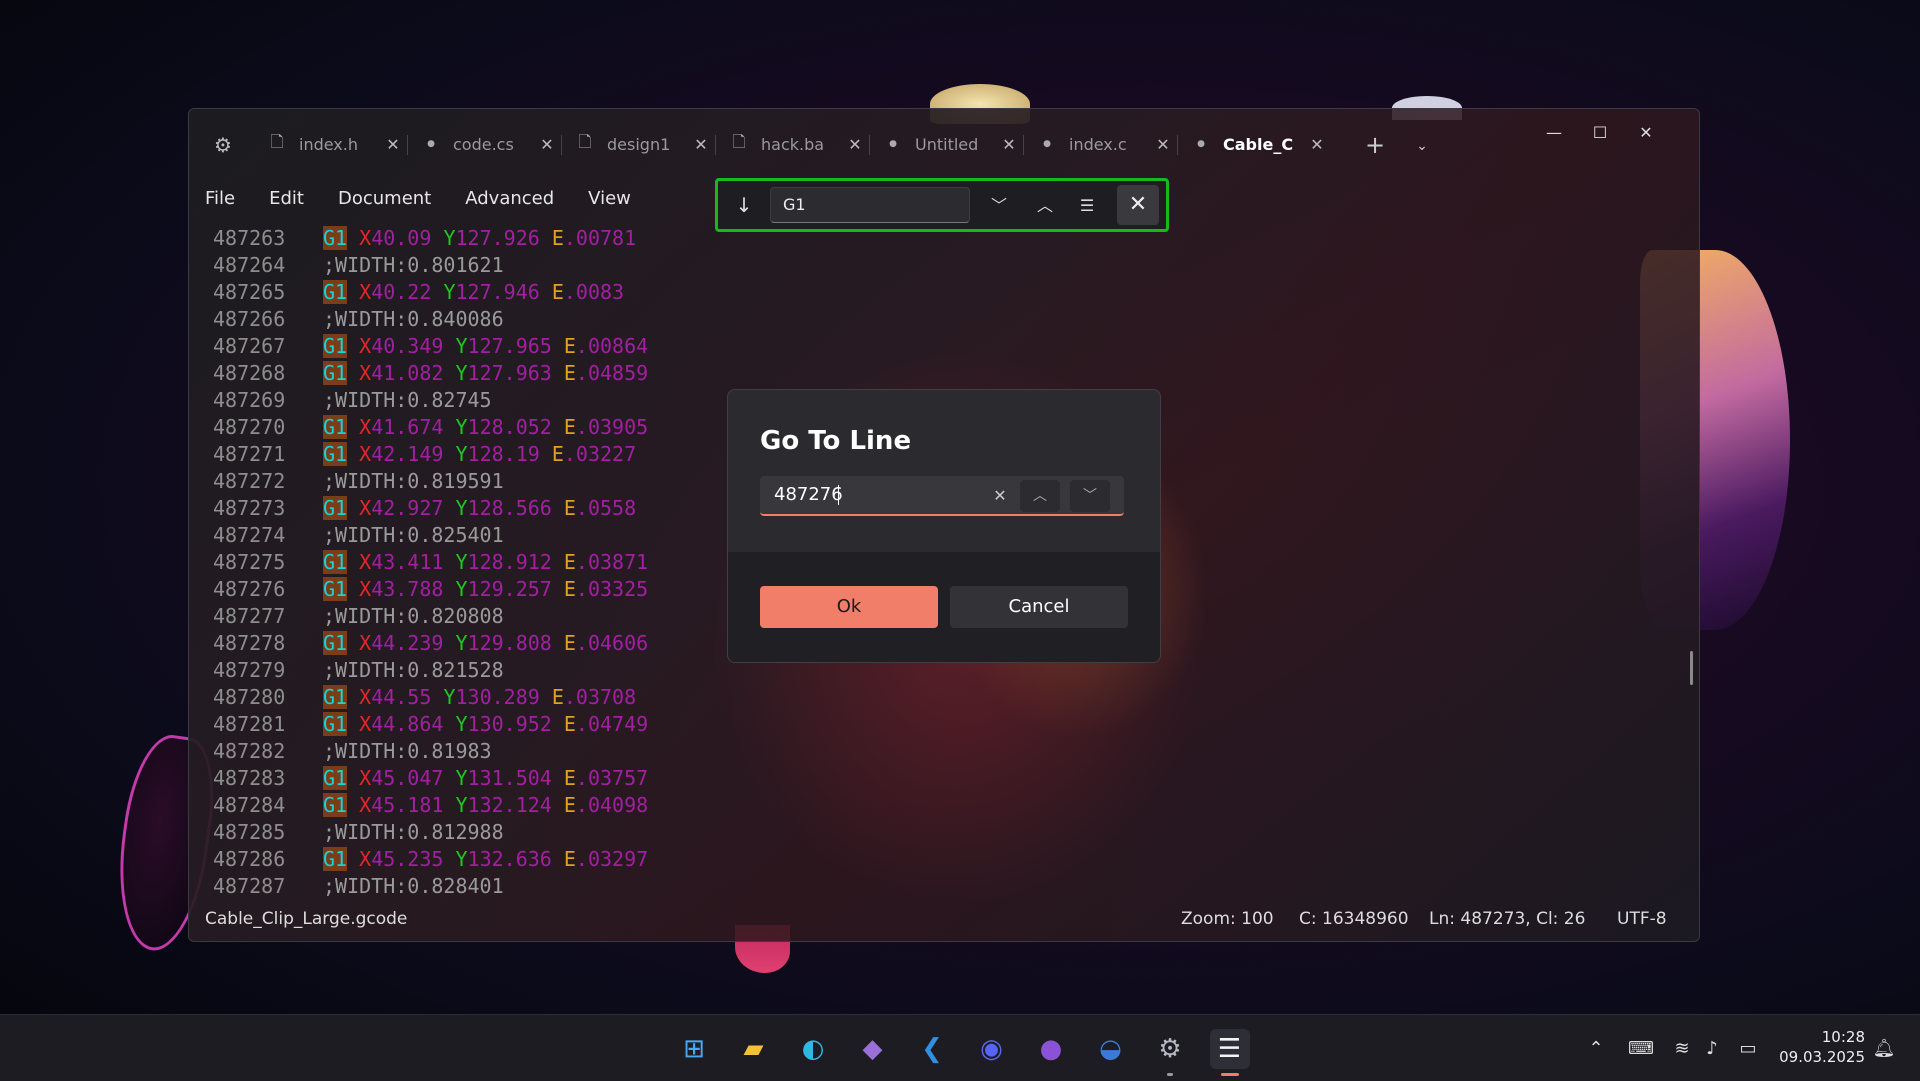 The width and height of the screenshot is (1920, 1081). Describe the element at coordinates (932, 1049) in the screenshot. I see `vscode-icon: ❮` at that location.